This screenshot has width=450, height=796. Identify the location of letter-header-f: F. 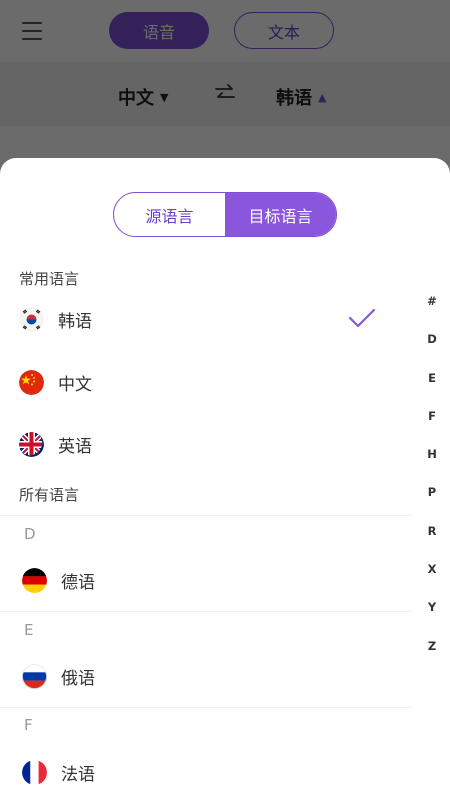
(28, 725).